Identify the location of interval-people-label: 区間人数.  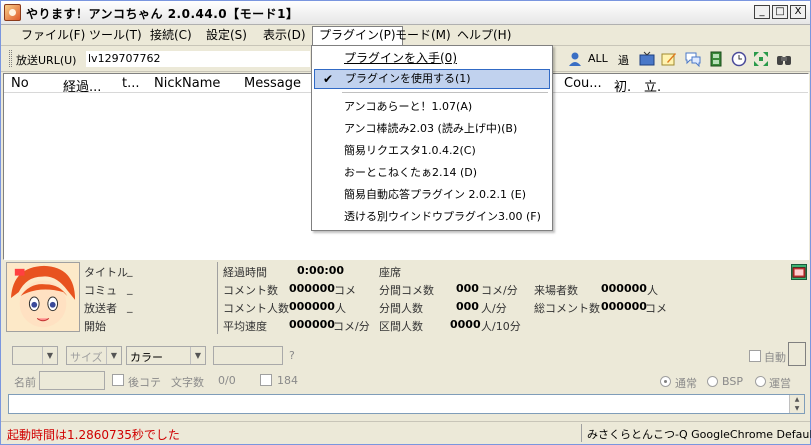
(401, 326).